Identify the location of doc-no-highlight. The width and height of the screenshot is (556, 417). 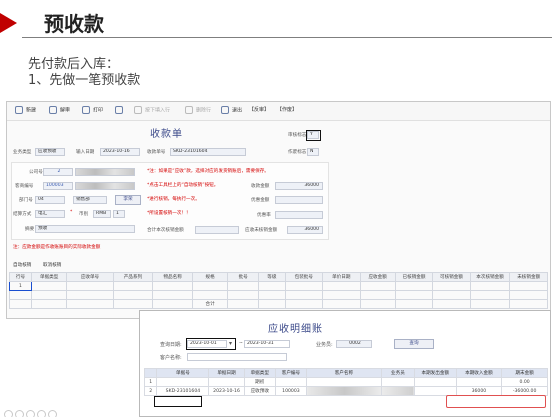
(178, 401).